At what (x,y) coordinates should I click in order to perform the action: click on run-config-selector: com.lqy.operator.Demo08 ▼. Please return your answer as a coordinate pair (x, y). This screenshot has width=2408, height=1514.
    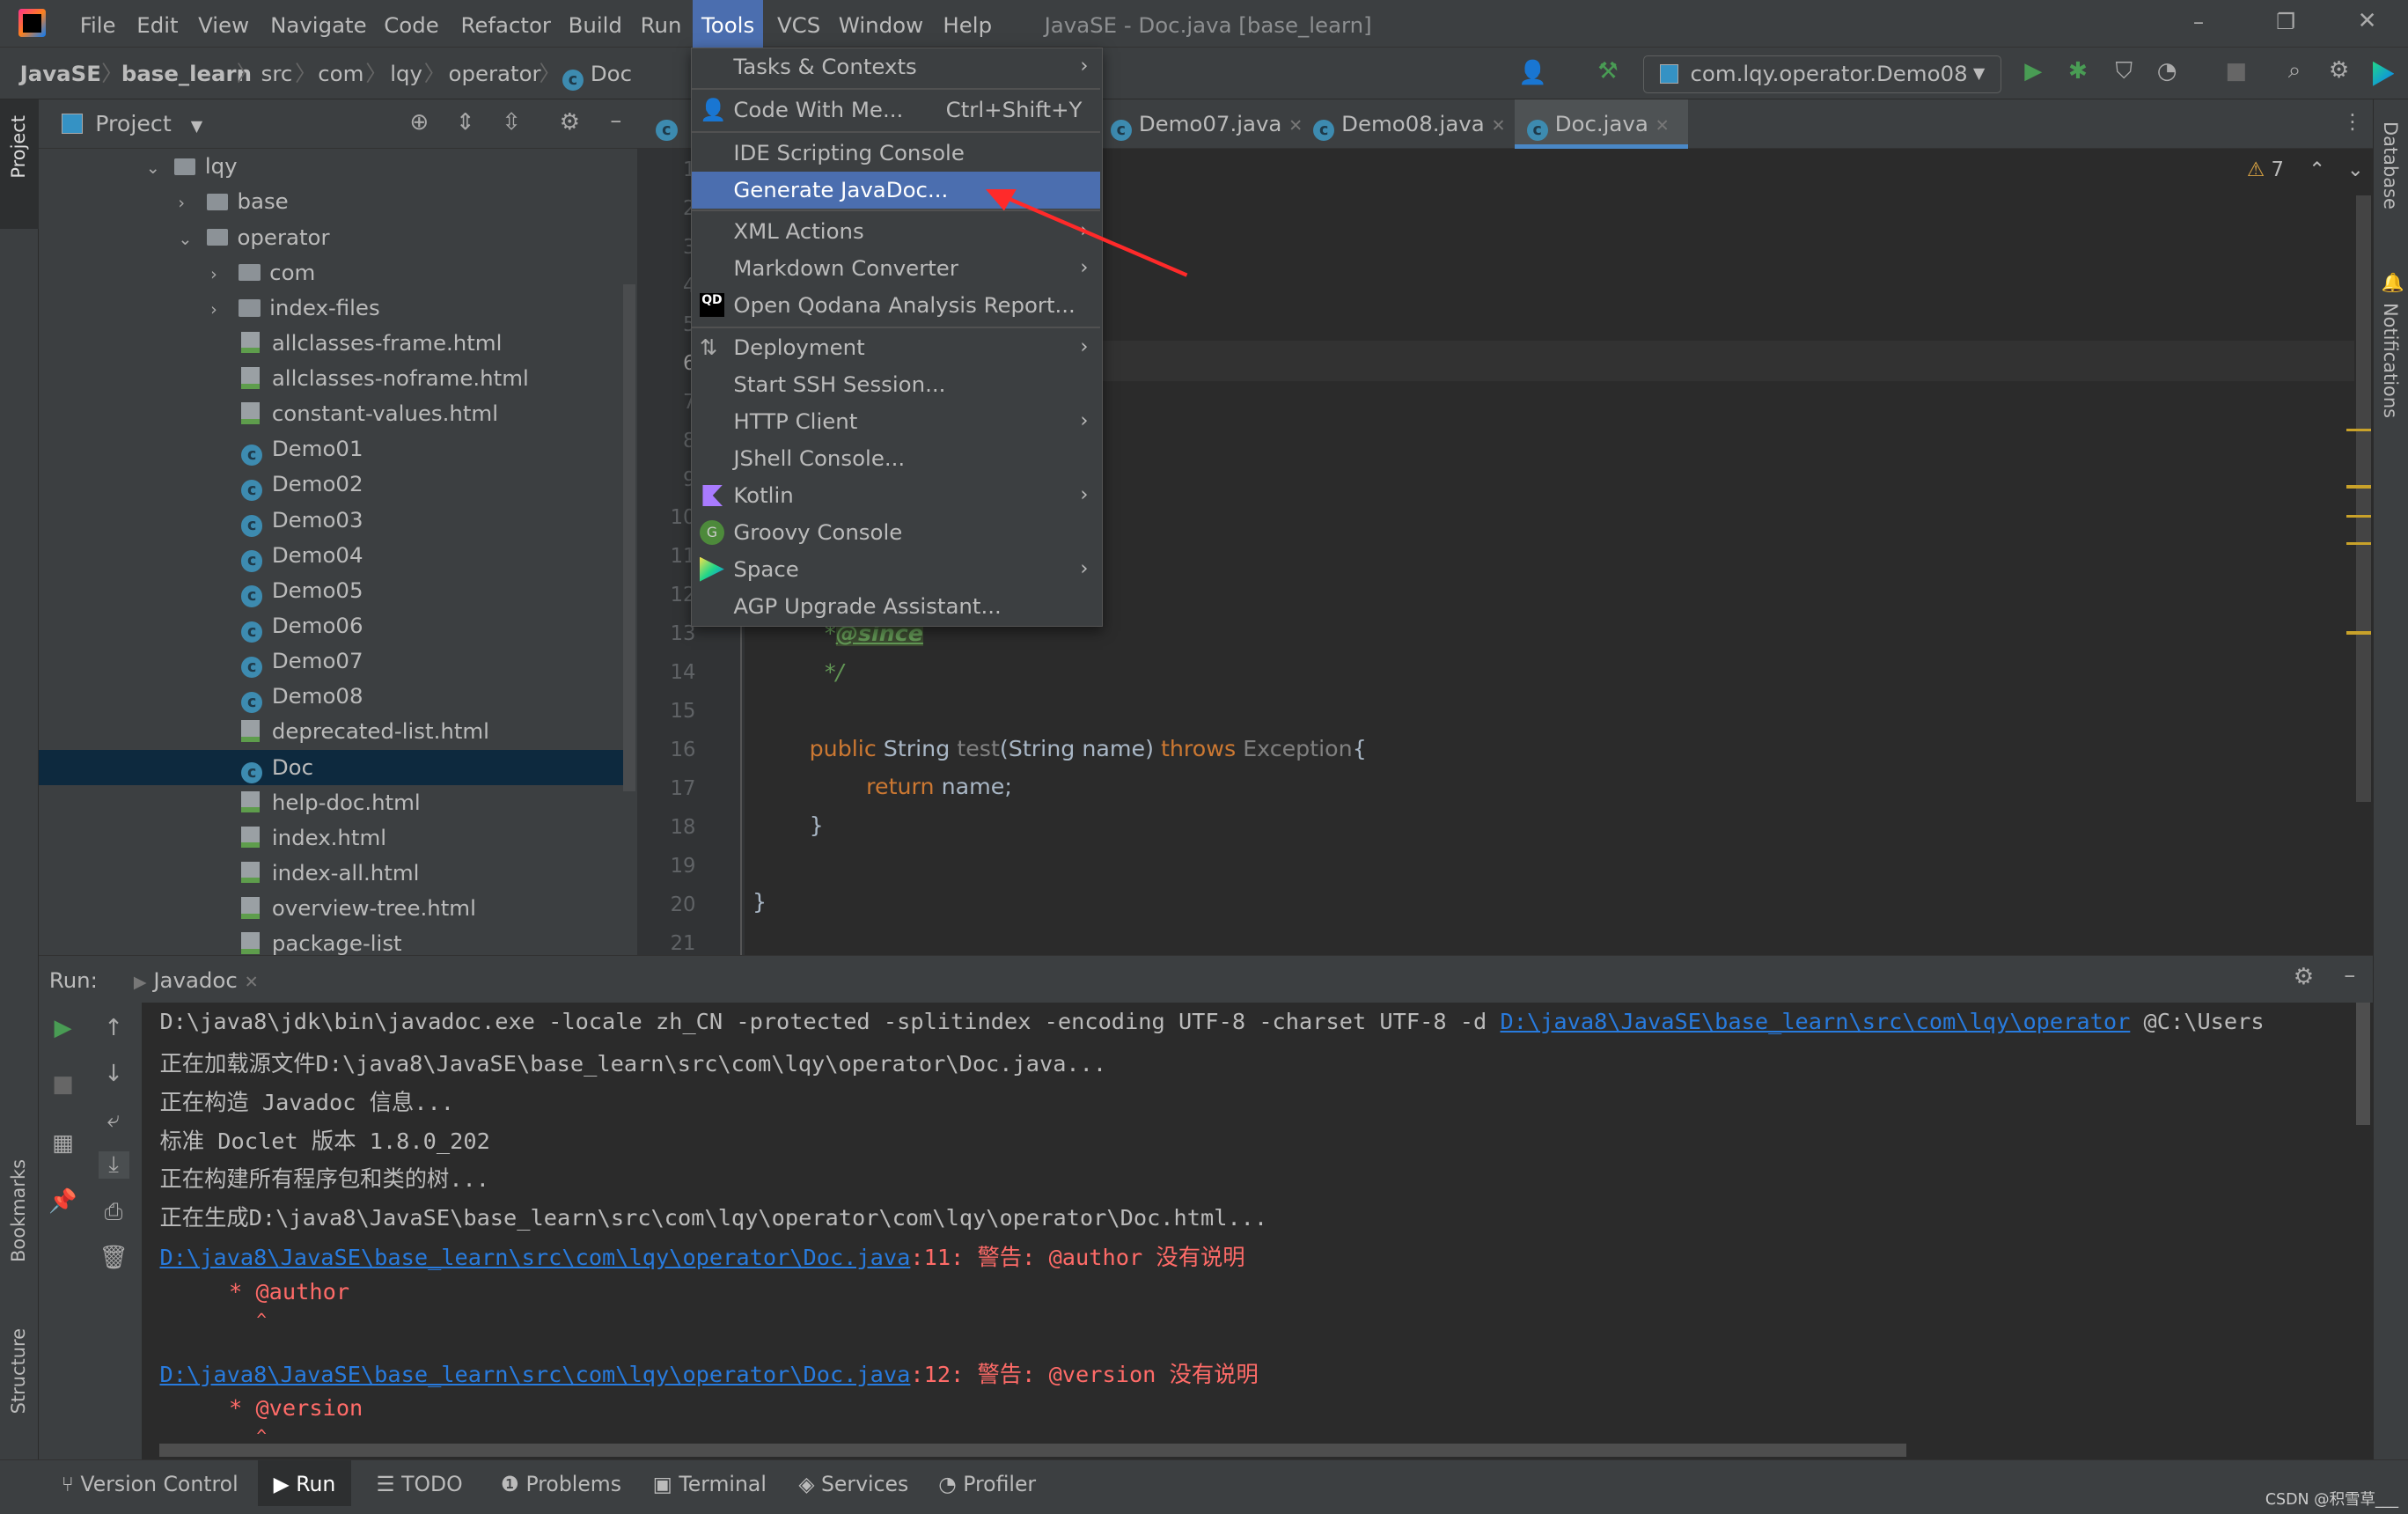
    Looking at the image, I should click on (1822, 74).